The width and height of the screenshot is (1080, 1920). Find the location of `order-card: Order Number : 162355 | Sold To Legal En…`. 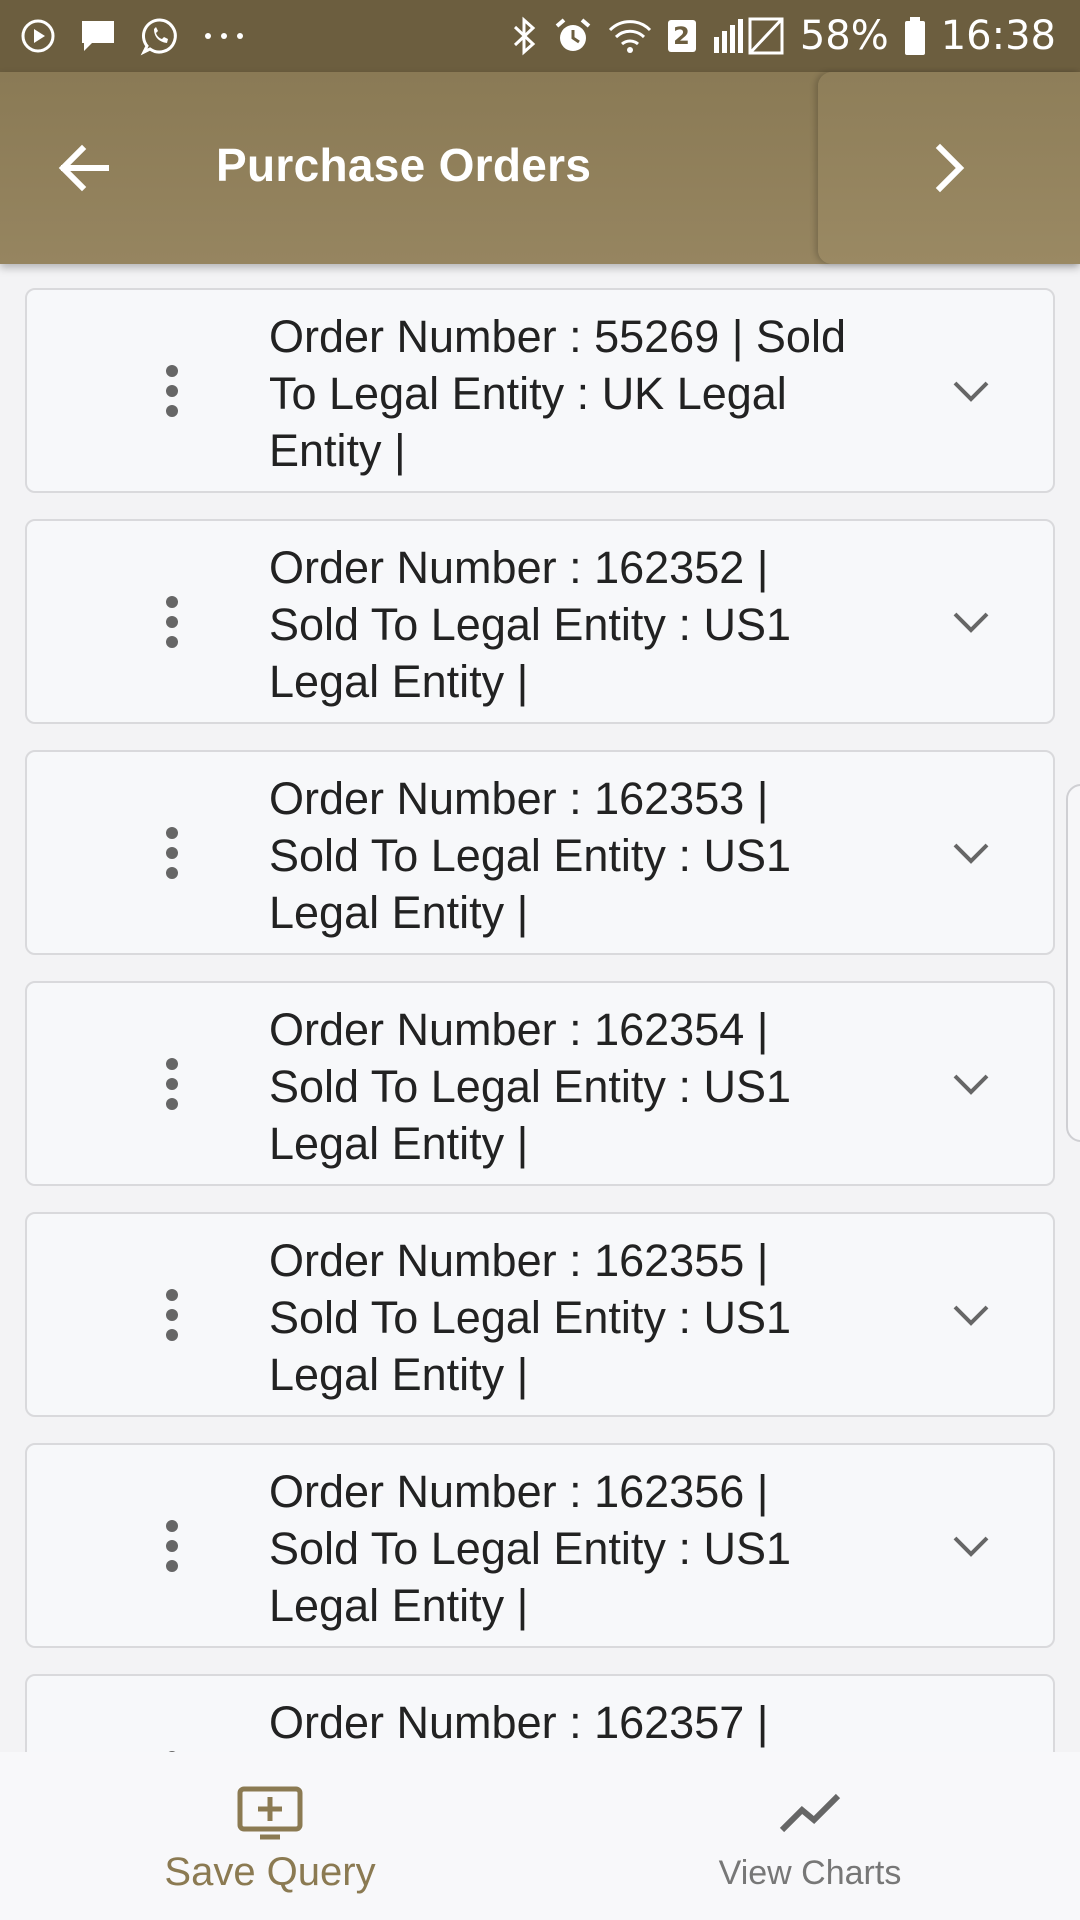

order-card: Order Number : 162355 | Sold To Legal En… is located at coordinates (540, 1314).